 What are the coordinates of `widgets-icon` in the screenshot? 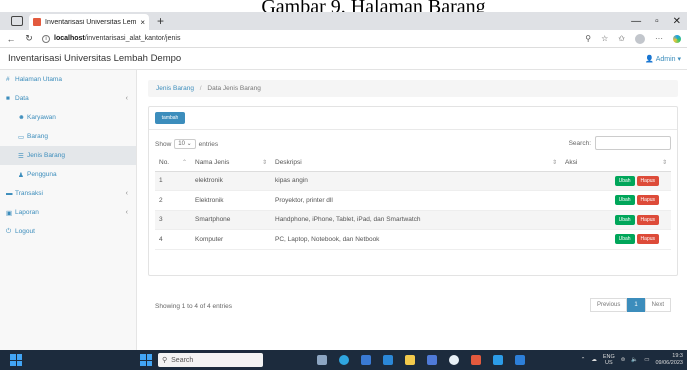 It's located at (16, 360).